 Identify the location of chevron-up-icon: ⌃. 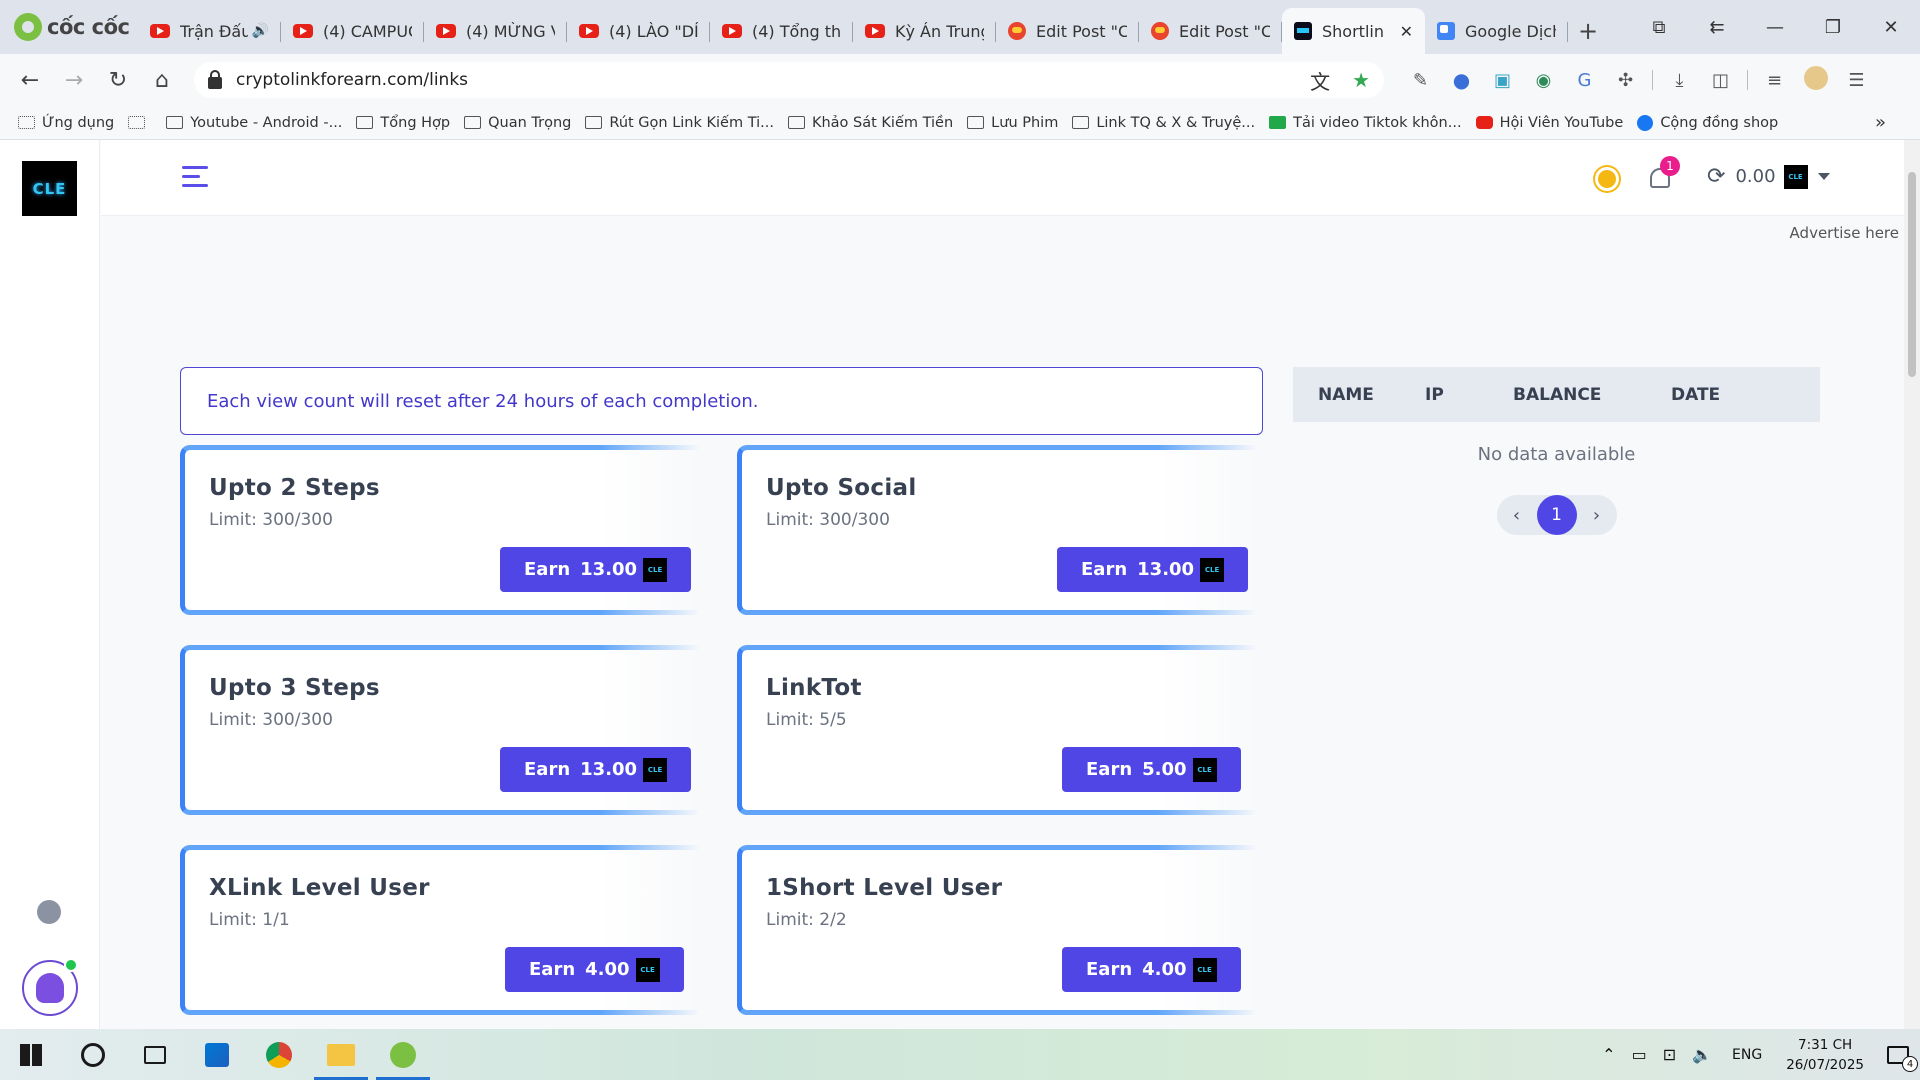
(1608, 1054).